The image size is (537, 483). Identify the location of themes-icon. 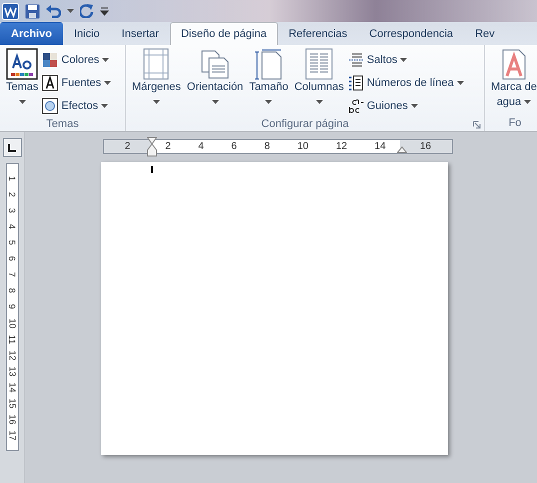
(22, 64).